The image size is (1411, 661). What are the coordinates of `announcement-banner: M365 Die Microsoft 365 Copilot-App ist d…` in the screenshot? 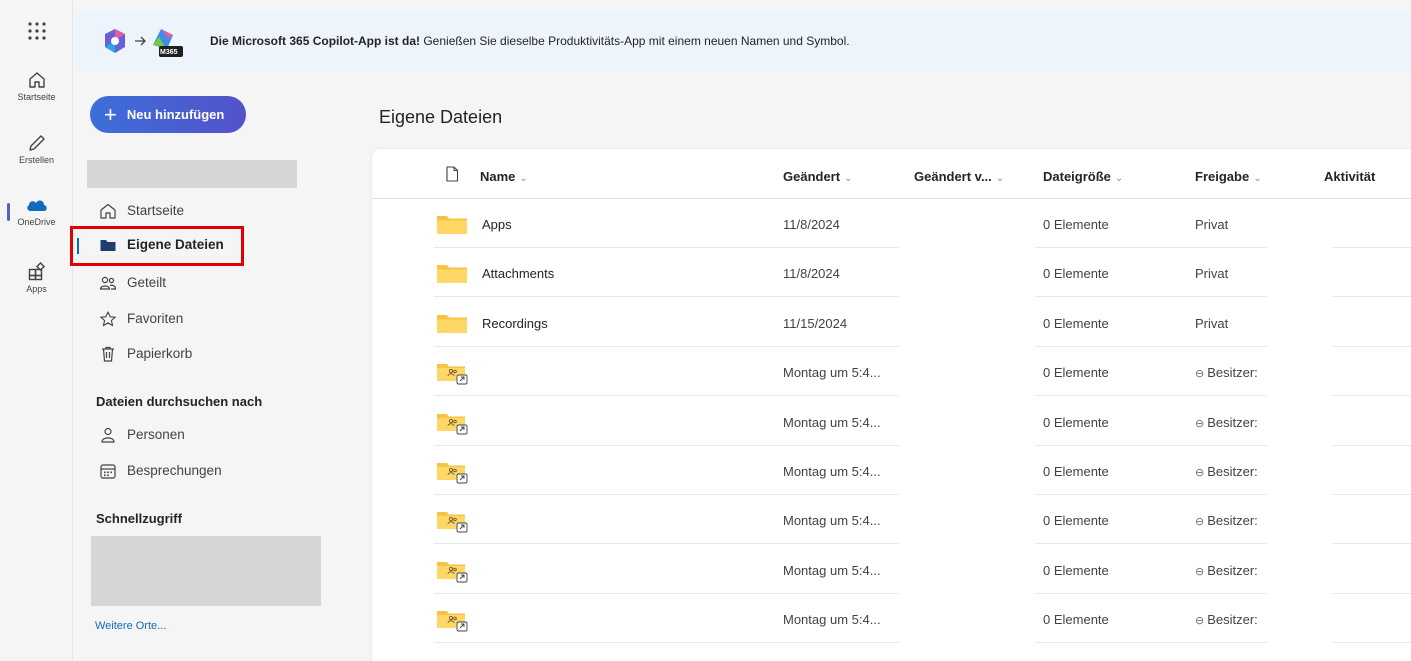 It's located at (742, 41).